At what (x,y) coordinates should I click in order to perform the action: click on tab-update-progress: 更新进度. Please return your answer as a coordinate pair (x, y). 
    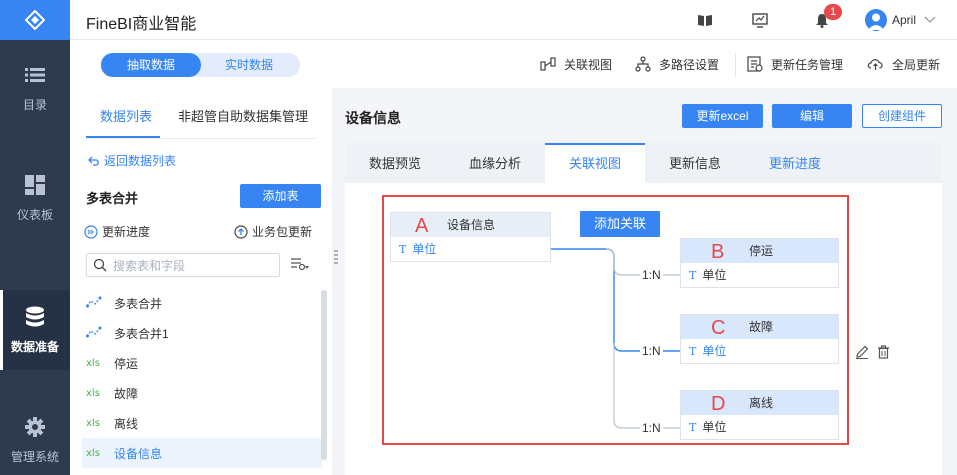
    Looking at the image, I should click on (795, 163).